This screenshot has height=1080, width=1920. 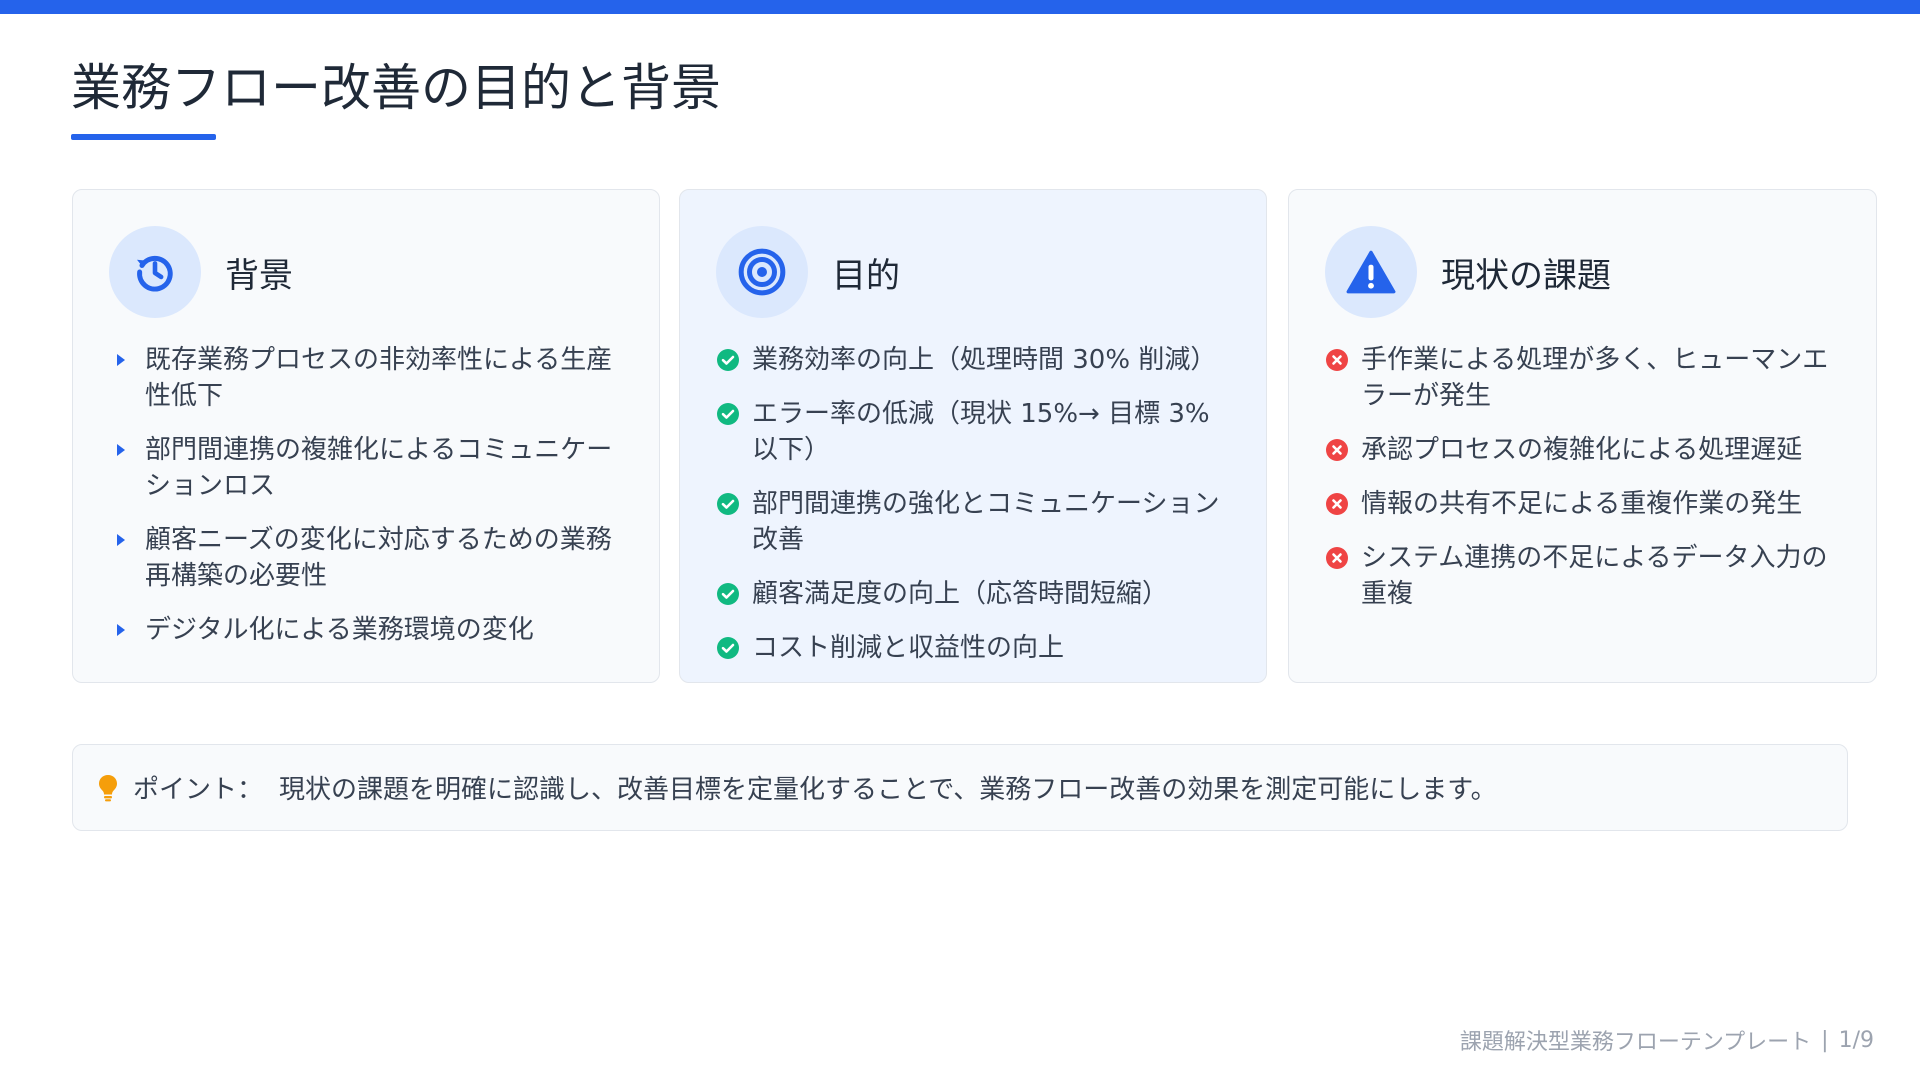 What do you see at coordinates (866, 275) in the screenshot?
I see `card-title: 目的` at bounding box center [866, 275].